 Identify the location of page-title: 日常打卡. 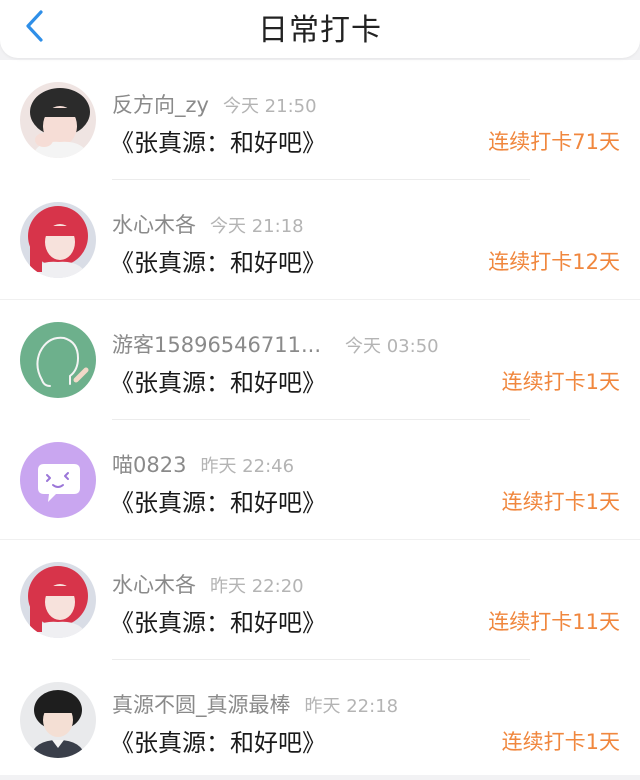
(320, 30).